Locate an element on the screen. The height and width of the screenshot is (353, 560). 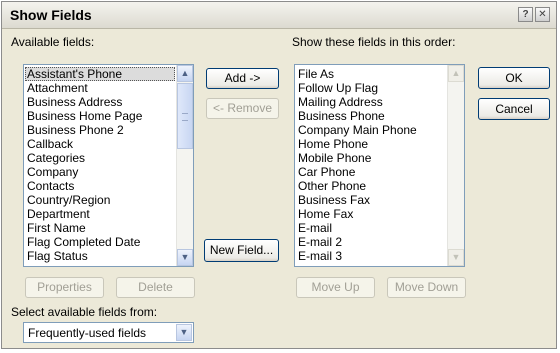
chevron-down-icon: ▼ is located at coordinates (184, 332).